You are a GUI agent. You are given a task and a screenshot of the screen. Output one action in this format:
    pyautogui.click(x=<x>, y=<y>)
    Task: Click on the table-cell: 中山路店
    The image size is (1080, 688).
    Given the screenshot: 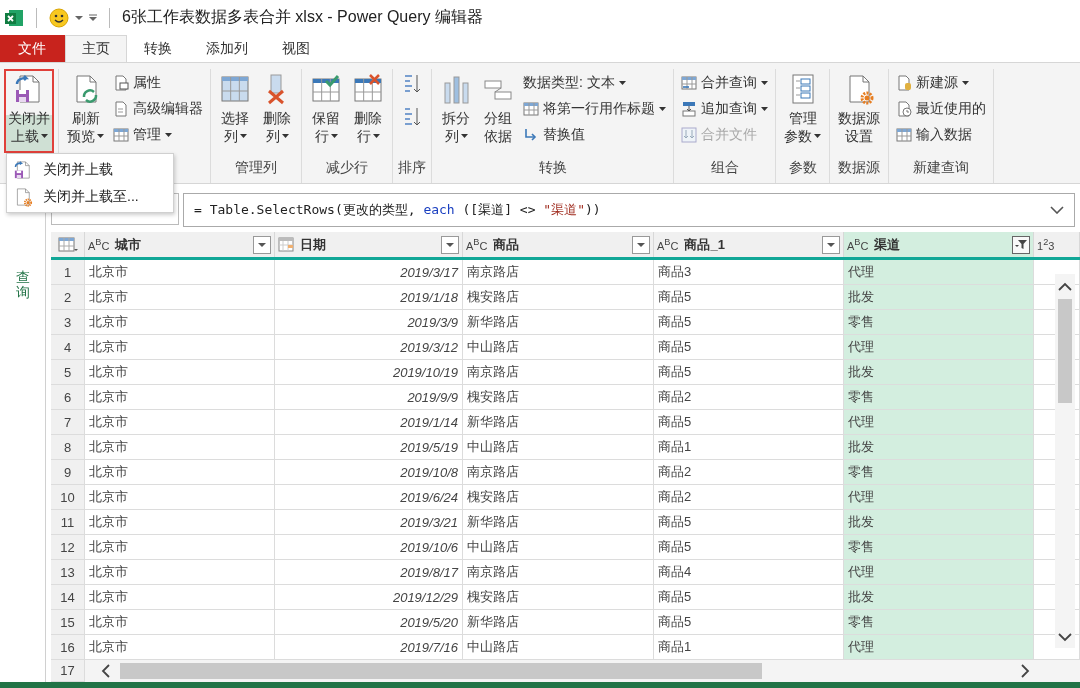 What is the action you would take?
    pyautogui.click(x=558, y=447)
    